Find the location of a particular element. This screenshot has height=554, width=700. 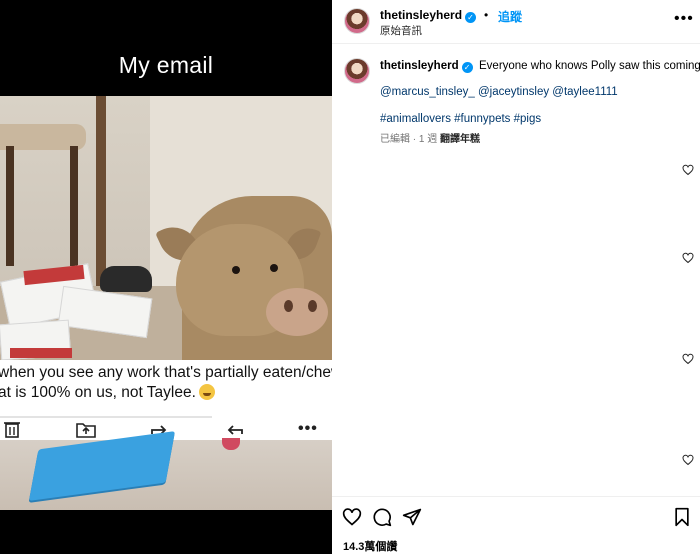

see-translation-link: 翻譯年糕 is located at coordinates (460, 137).